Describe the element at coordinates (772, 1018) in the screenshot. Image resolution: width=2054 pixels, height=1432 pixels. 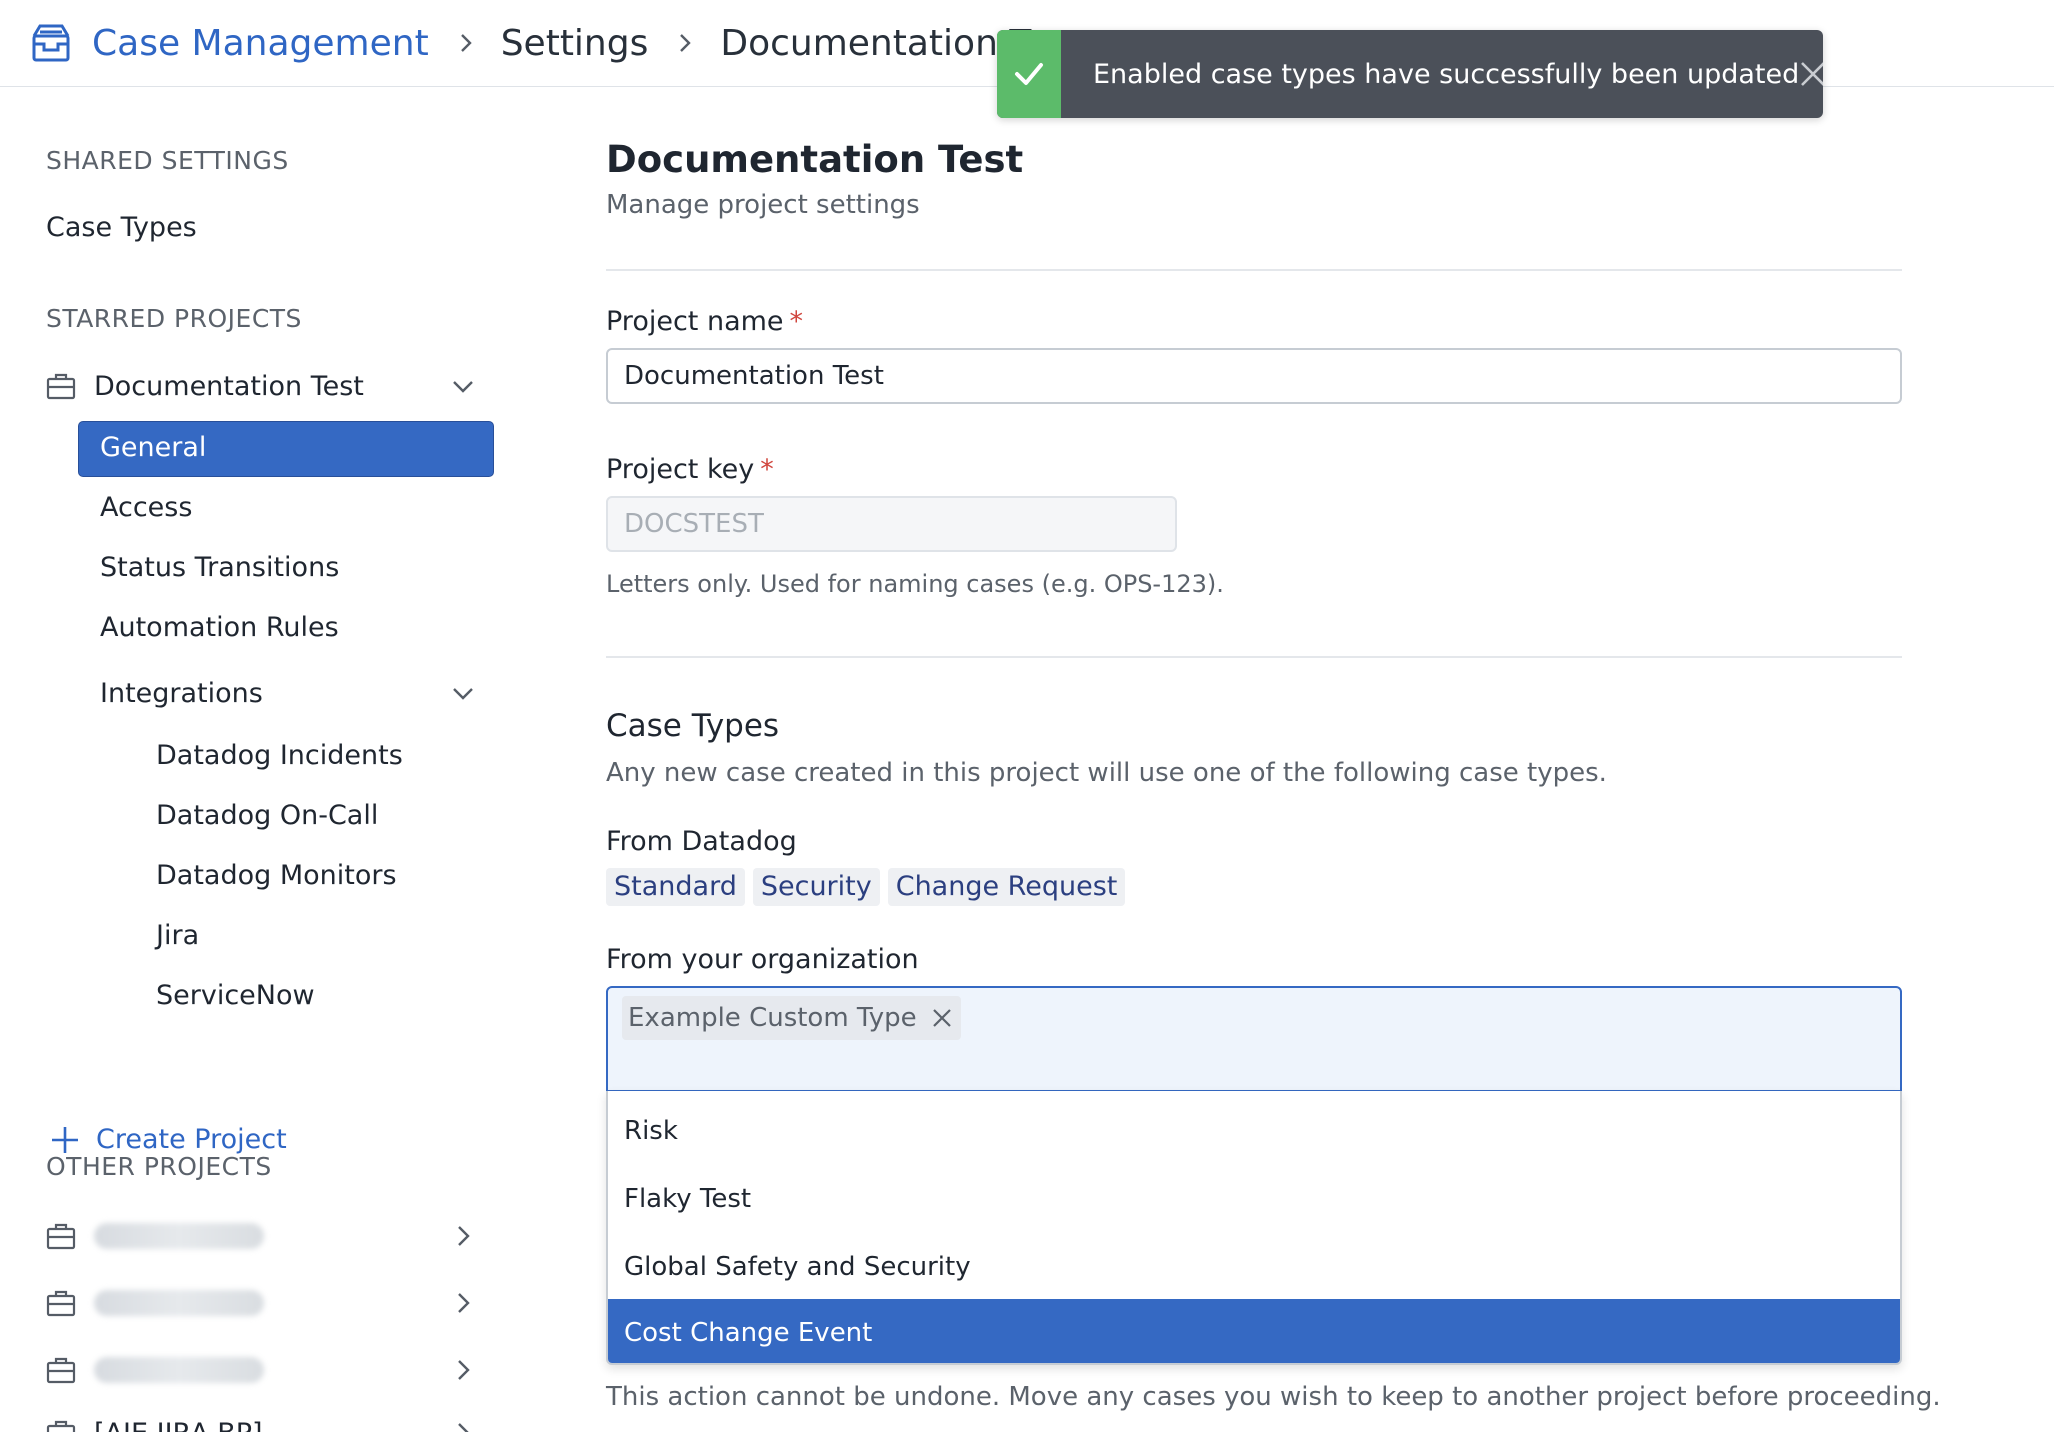
I see `chip-label: Example Custom Type` at that location.